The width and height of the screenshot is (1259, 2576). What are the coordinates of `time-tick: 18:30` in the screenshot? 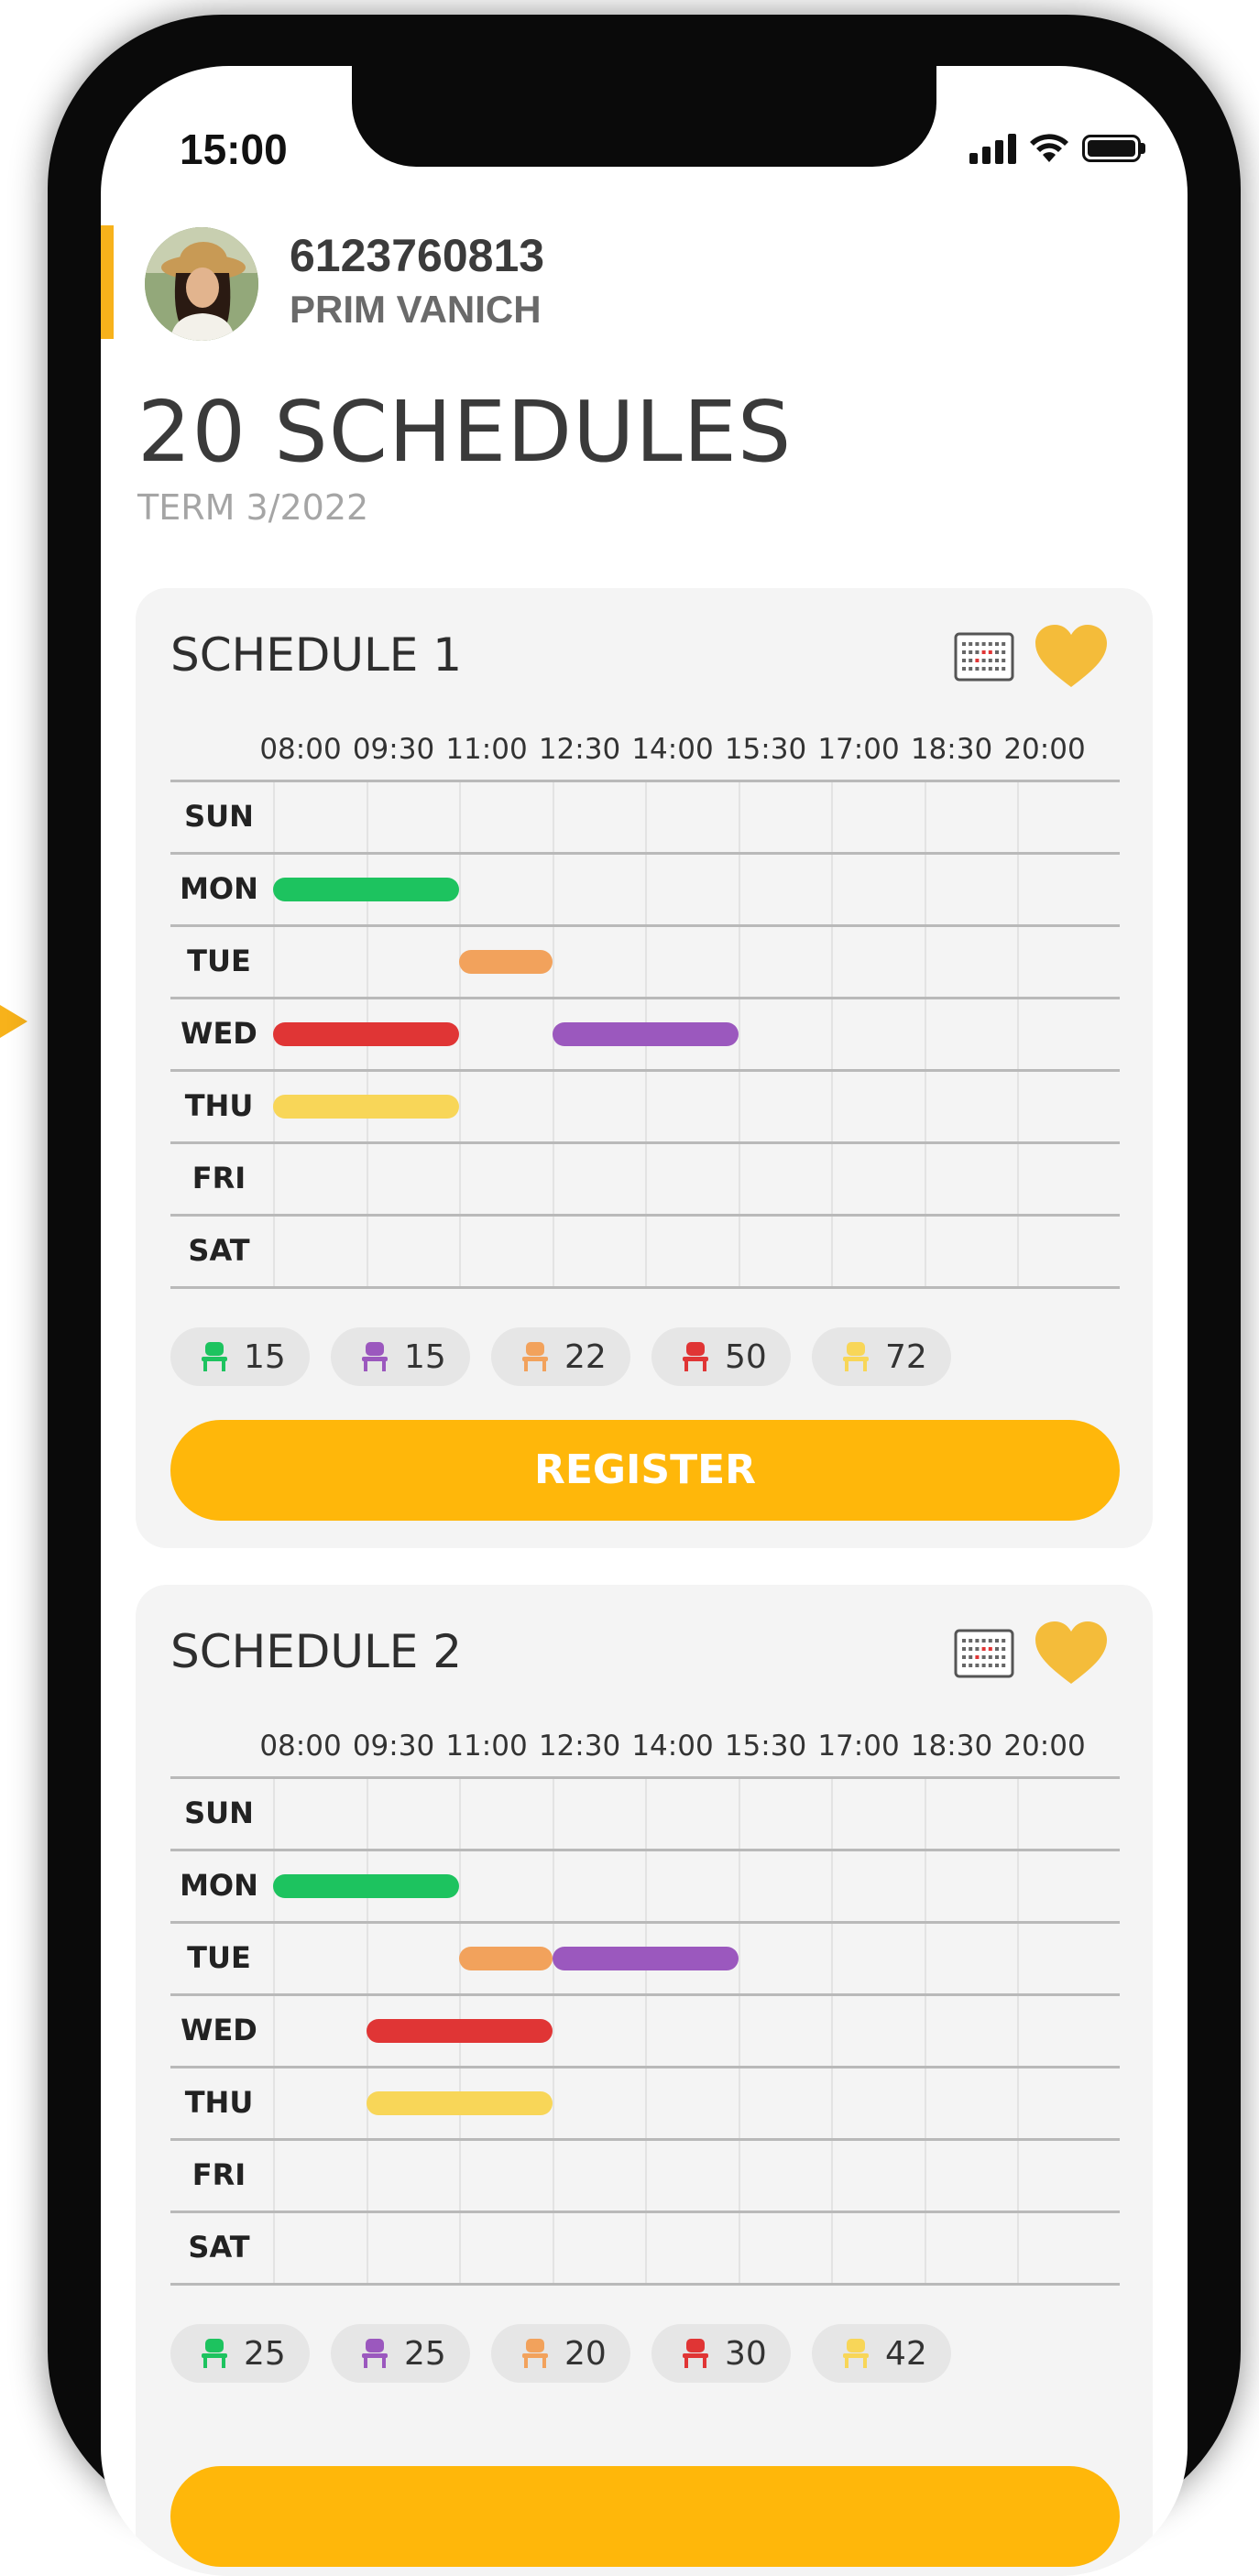 It's located at (951, 750).